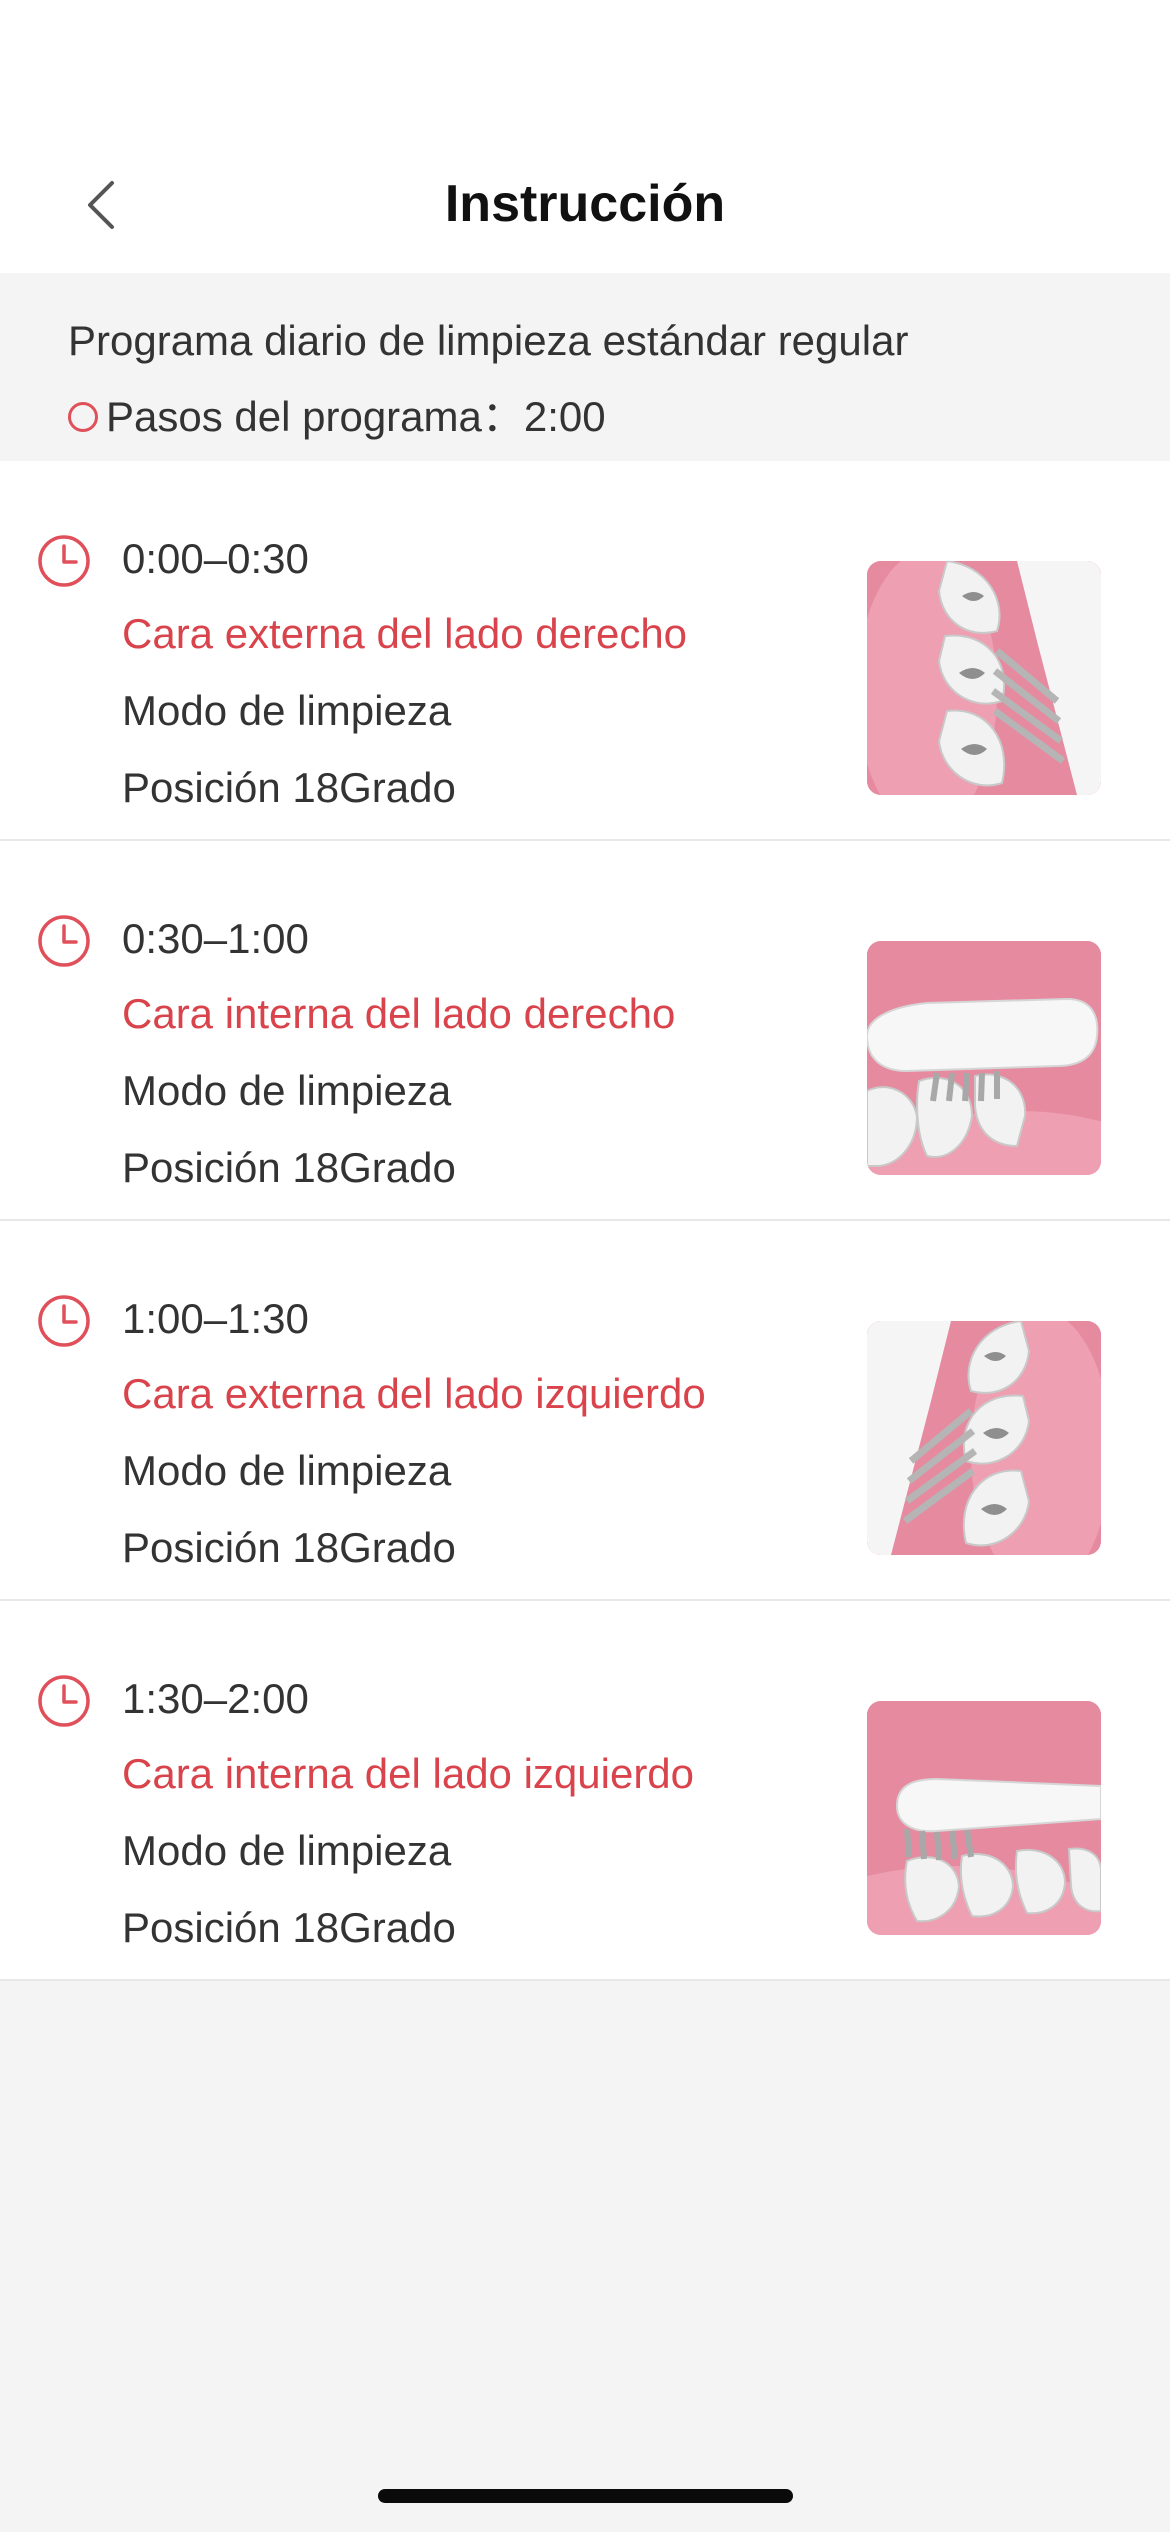 This screenshot has height=2532, width=1170. I want to click on program-duration-label: Pasos del programa：2:00, so click(356, 416).